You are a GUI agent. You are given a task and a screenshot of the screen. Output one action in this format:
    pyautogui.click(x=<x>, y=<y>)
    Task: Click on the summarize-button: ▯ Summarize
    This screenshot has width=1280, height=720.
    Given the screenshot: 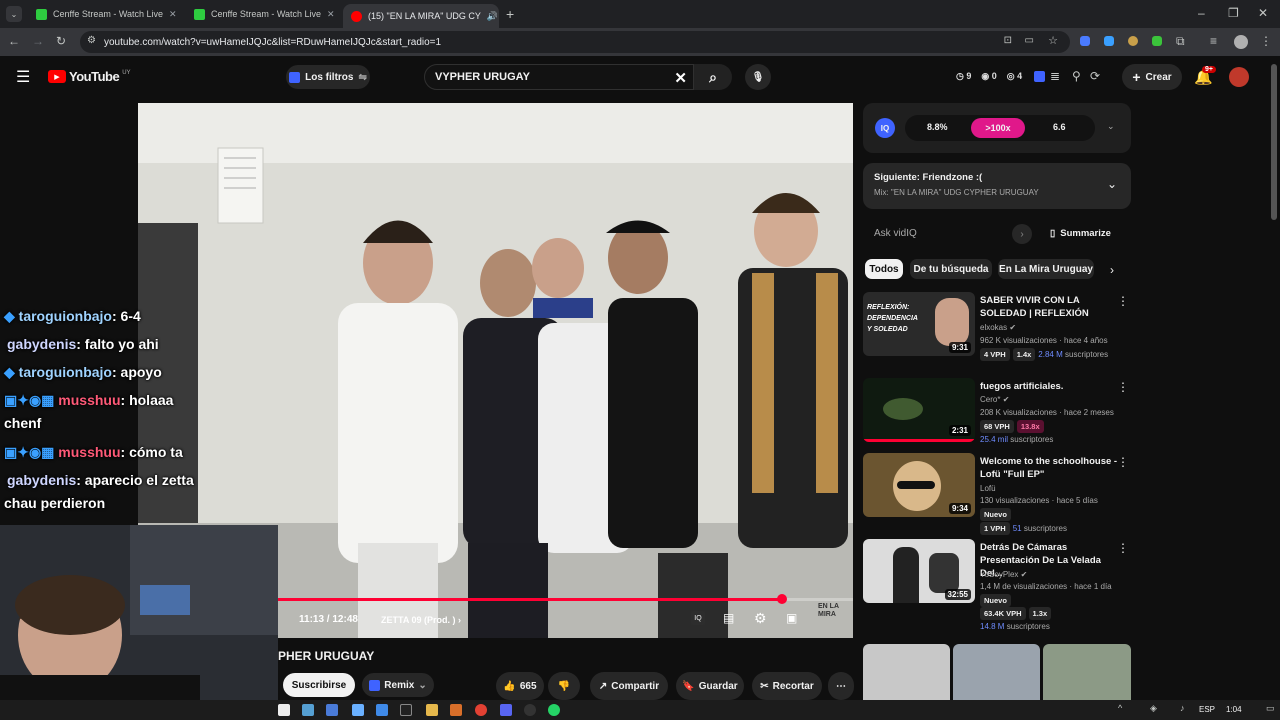 What is the action you would take?
    pyautogui.click(x=1080, y=233)
    